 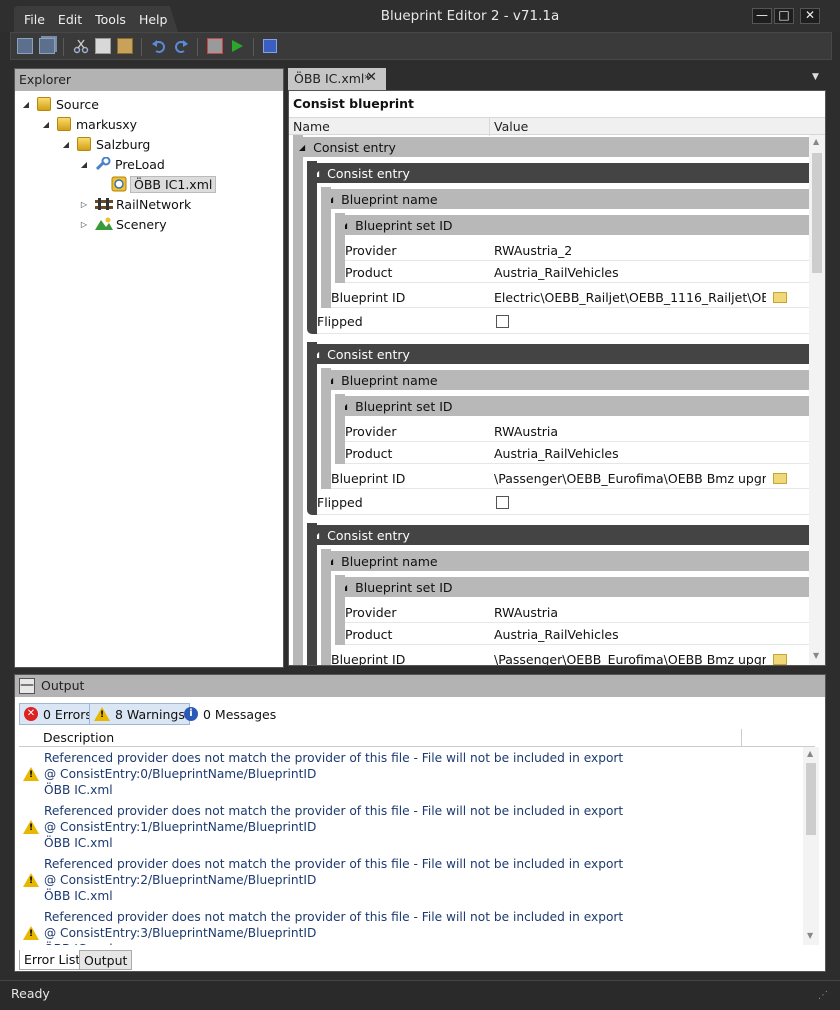 I want to click on menu-help: Help, so click(x=153, y=19).